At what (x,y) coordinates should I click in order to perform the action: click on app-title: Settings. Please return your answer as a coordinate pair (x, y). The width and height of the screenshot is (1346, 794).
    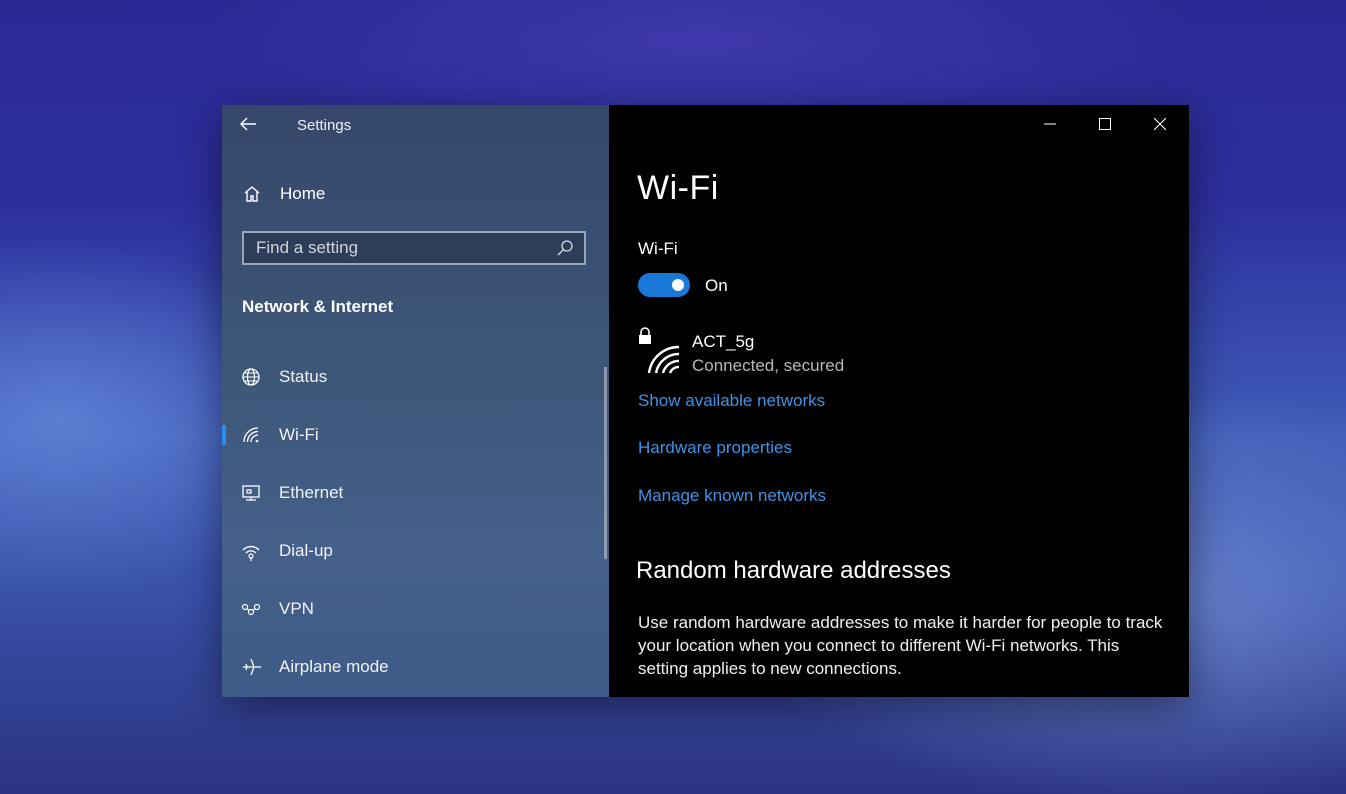
    Looking at the image, I should click on (324, 125).